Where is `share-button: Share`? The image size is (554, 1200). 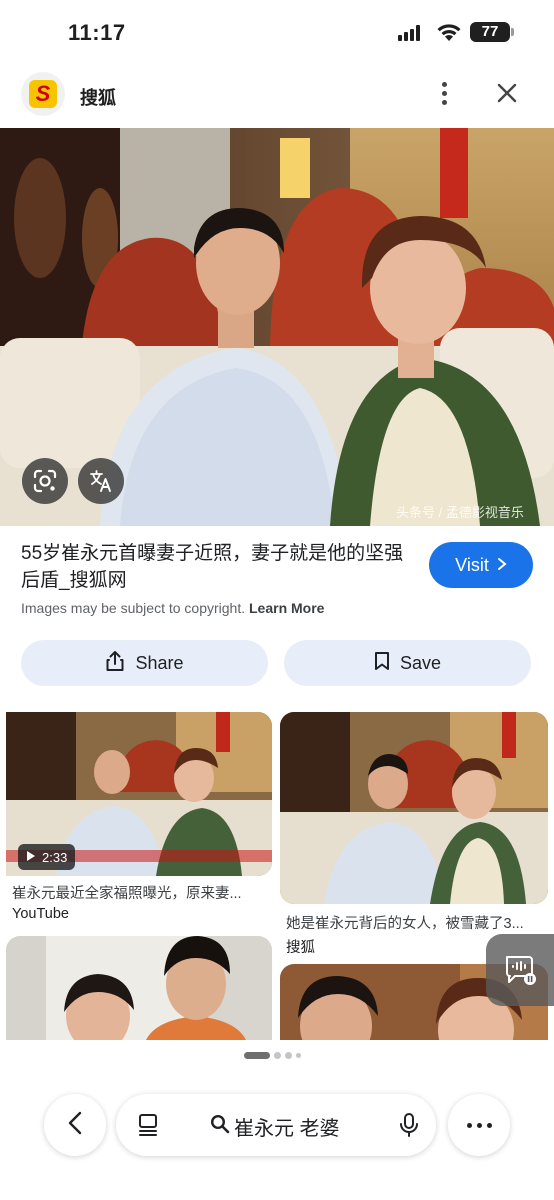 share-button: Share is located at coordinates (144, 663).